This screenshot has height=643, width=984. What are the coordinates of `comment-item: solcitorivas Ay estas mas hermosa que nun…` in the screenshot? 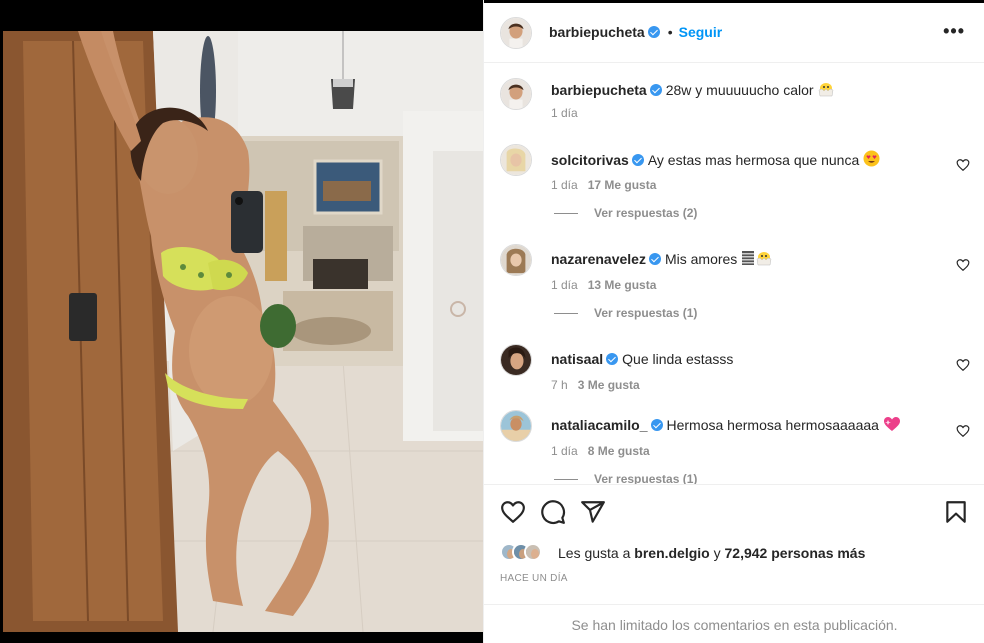 It's located at (735, 169).